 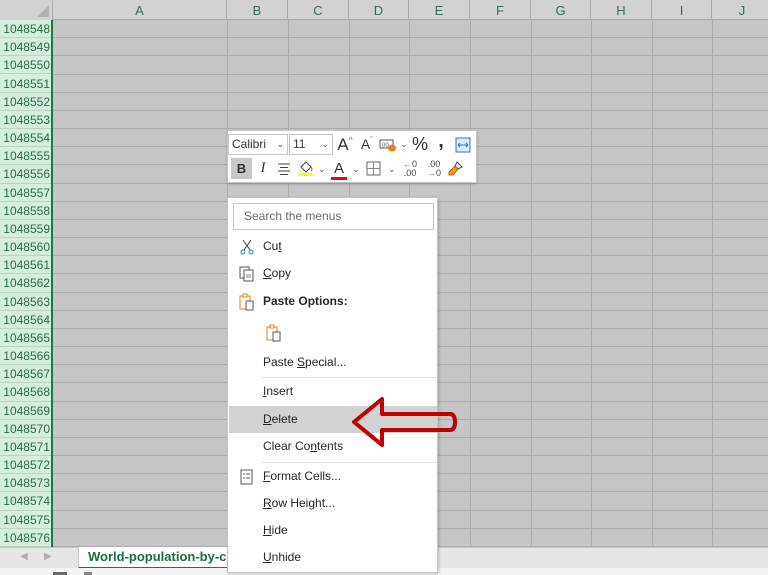 I want to click on font-name-dropdown: Calibri ⌄, so click(x=258, y=144).